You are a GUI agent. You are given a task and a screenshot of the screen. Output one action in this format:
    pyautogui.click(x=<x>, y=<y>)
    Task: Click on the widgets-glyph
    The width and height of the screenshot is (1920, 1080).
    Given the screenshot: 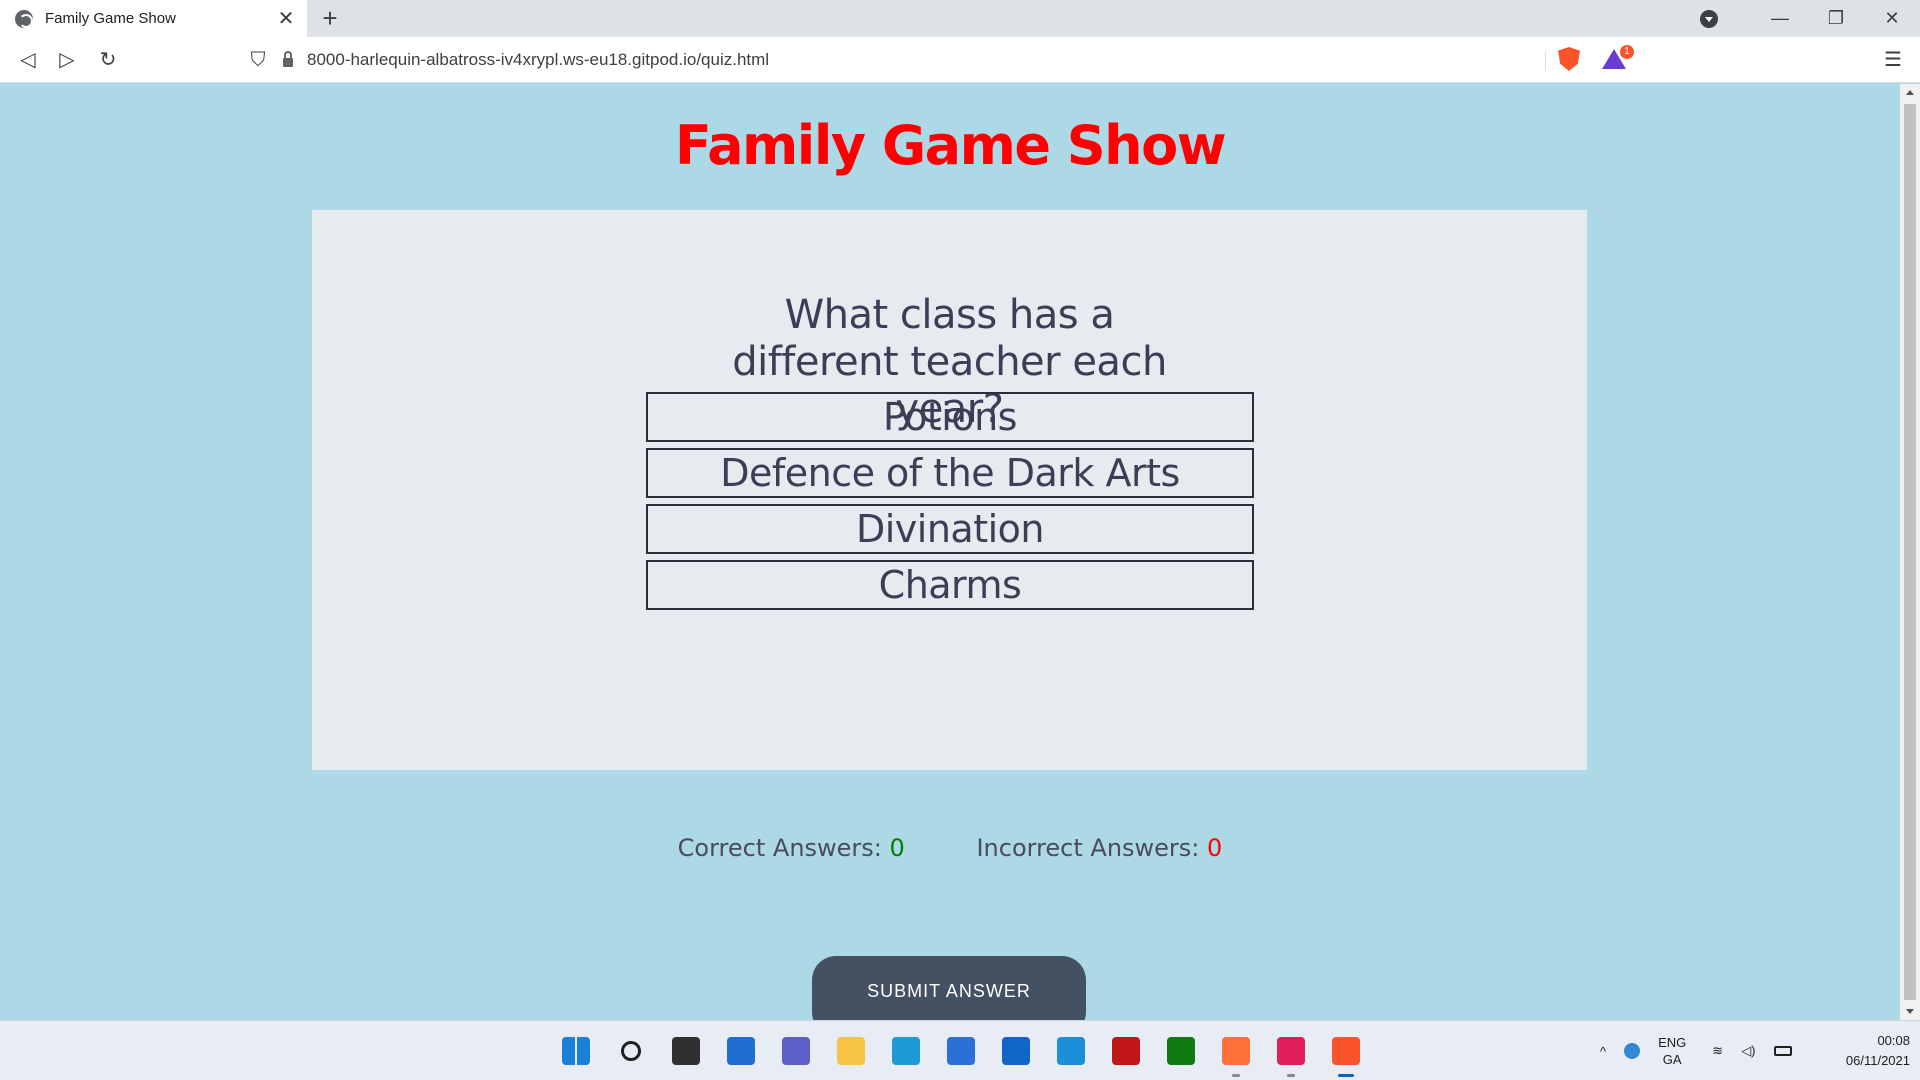 What is the action you would take?
    pyautogui.click(x=741, y=1051)
    